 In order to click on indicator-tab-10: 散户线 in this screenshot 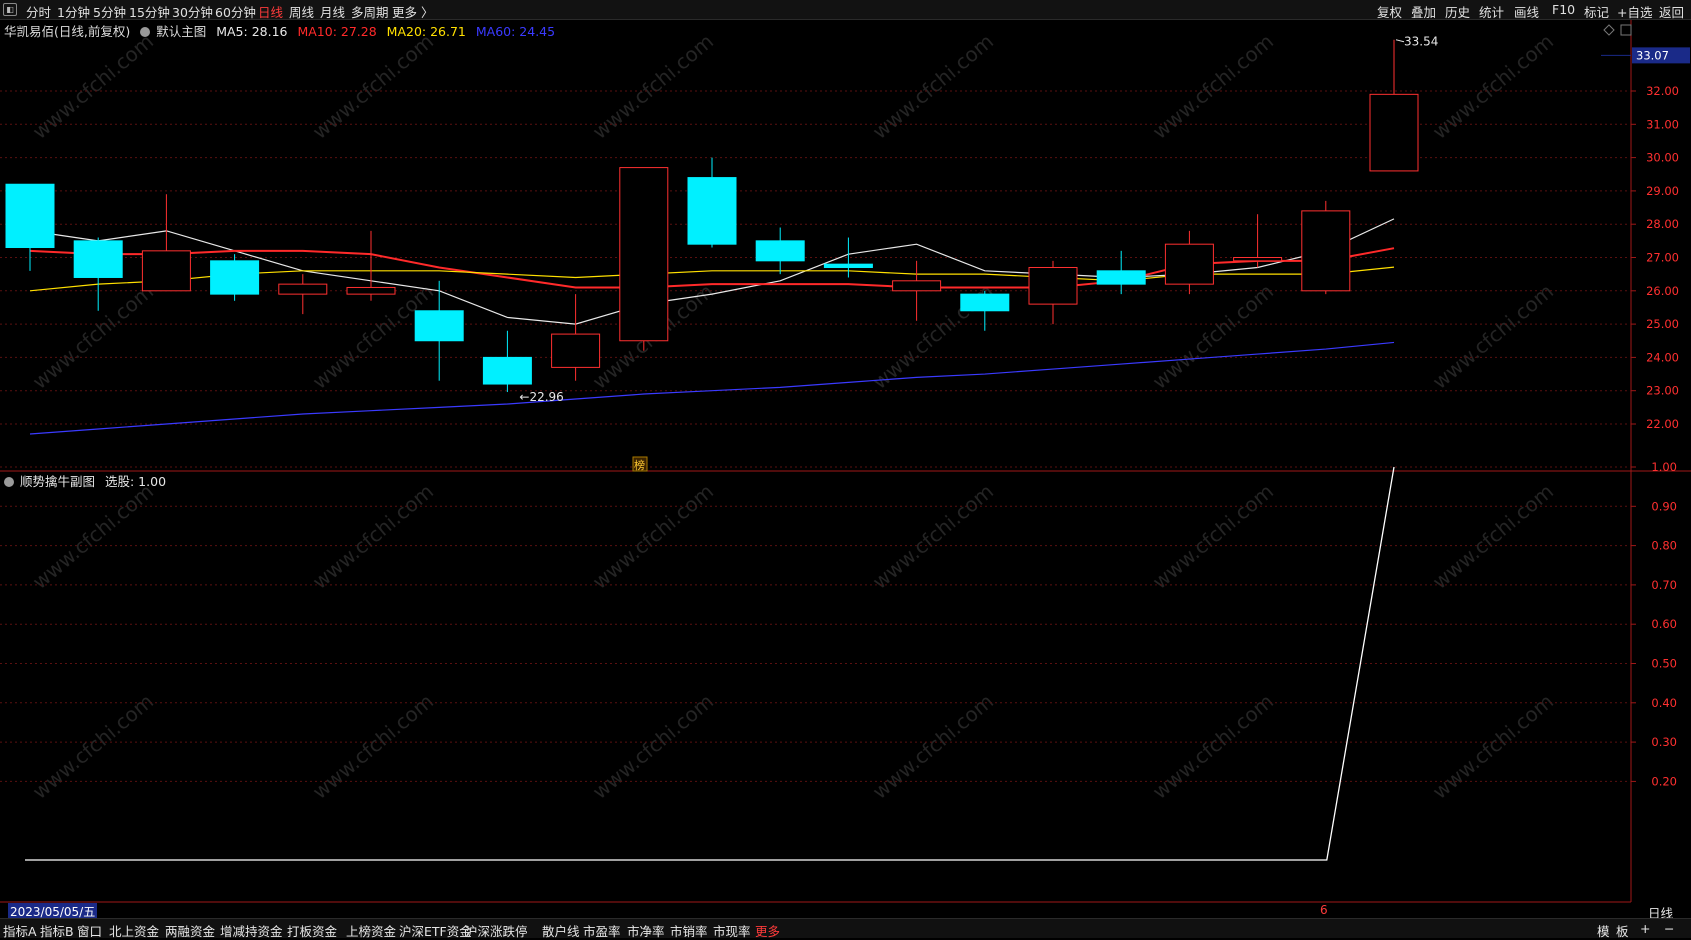, I will do `click(561, 930)`.